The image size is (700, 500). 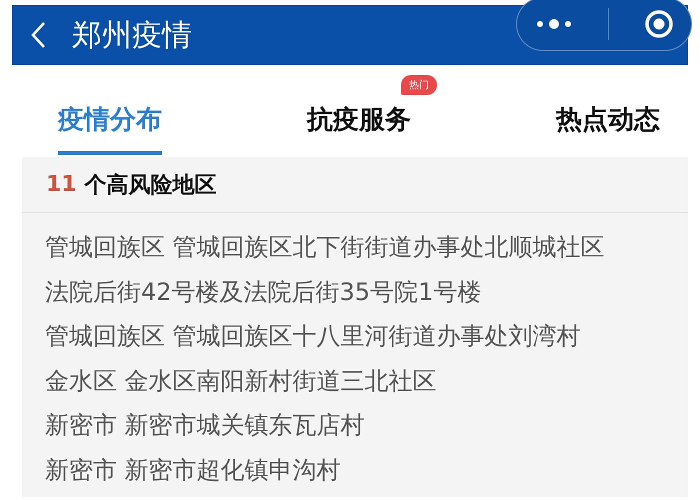 What do you see at coordinates (205, 426) in the screenshot?
I see `risk-area-text: 新密市 新密市城关镇东瓦店村` at bounding box center [205, 426].